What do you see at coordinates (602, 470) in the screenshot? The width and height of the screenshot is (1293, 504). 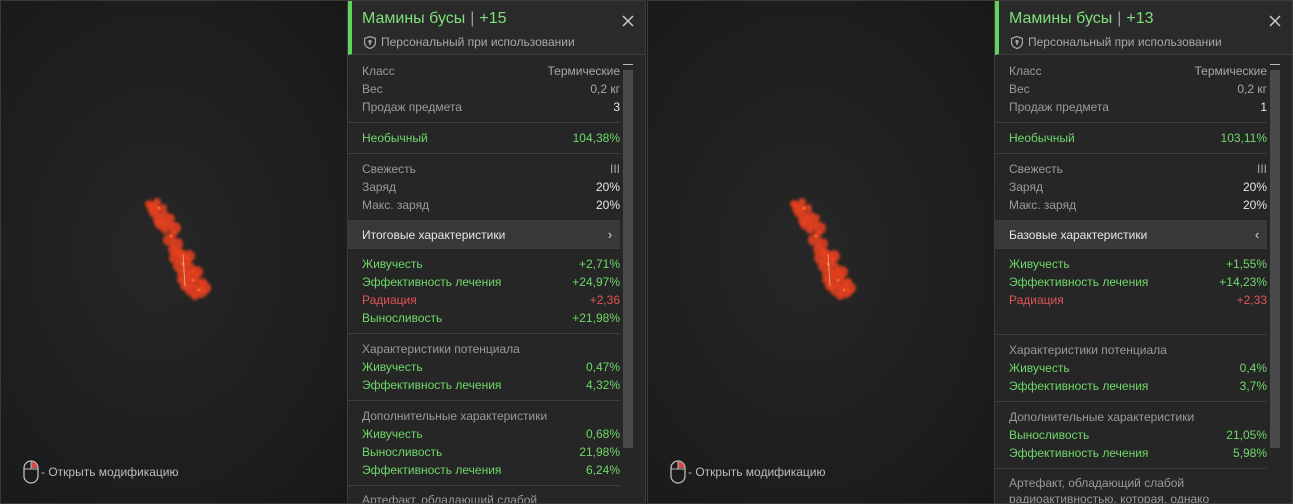 I see `extra-value: 6,24%` at bounding box center [602, 470].